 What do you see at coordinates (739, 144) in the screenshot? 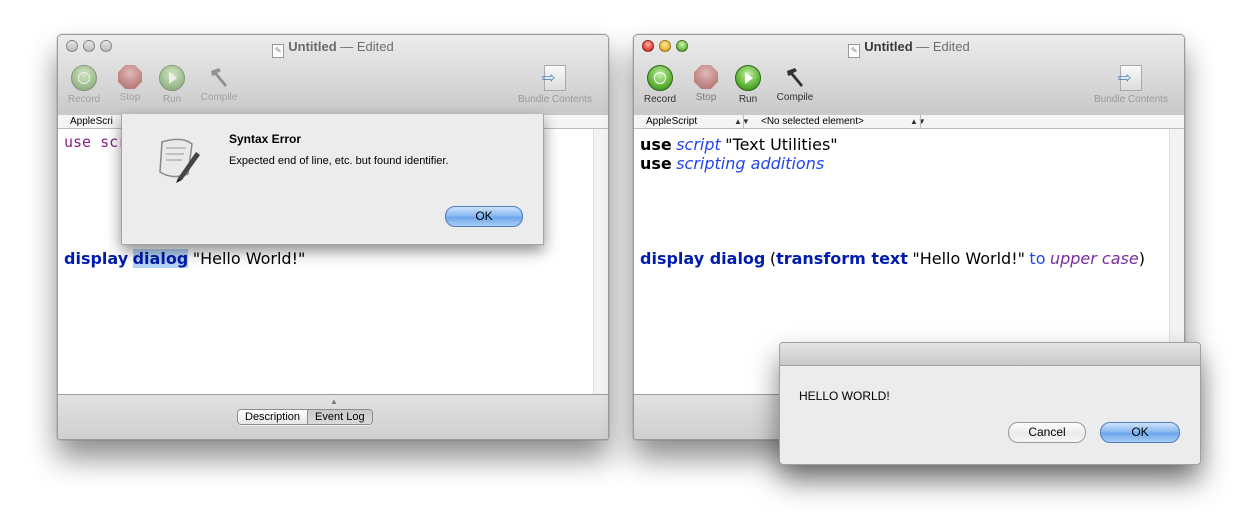
I see `code-line-1: use script "Text Utilities"` at bounding box center [739, 144].